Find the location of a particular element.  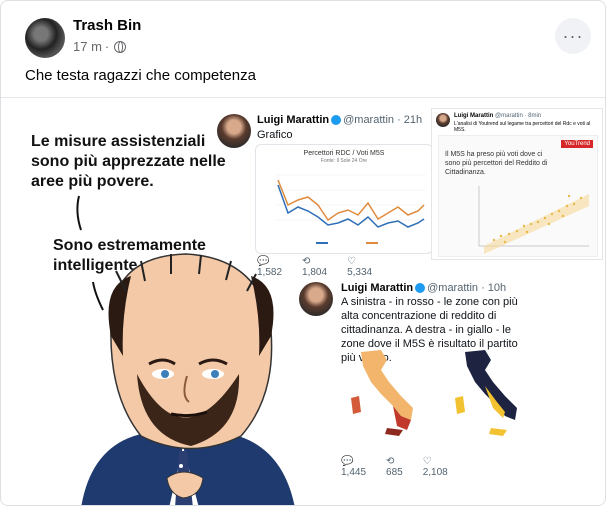

tweet-3-name: Luigi Marattin @marattin · 10h is located at coordinates (424, 288).